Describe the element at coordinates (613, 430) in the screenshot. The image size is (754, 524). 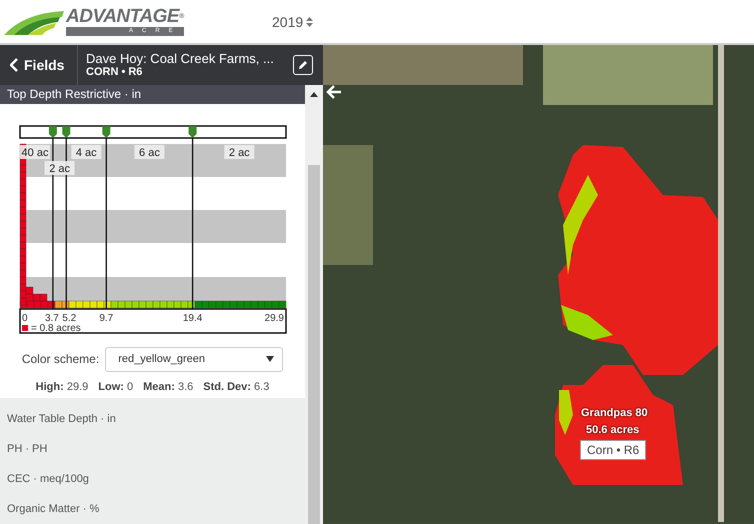
I see `field-area: 50.6 acres` at that location.